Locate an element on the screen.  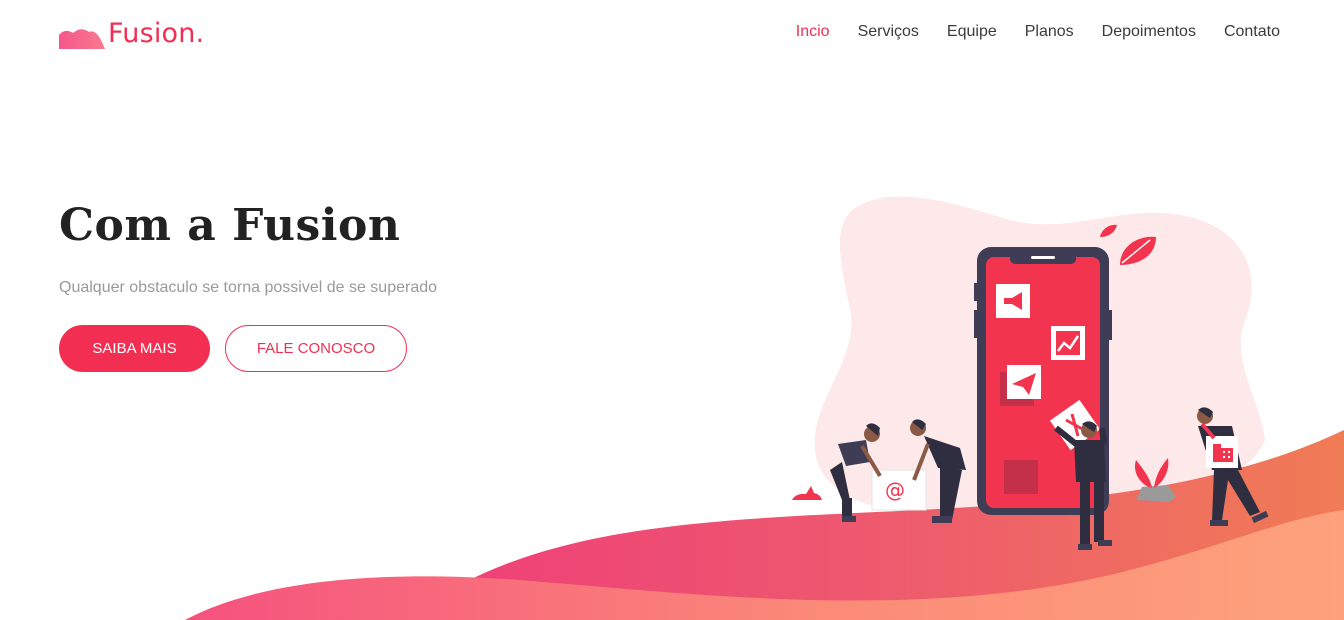
saiba-mais-button: SAIBA MAIS is located at coordinates (134, 348).